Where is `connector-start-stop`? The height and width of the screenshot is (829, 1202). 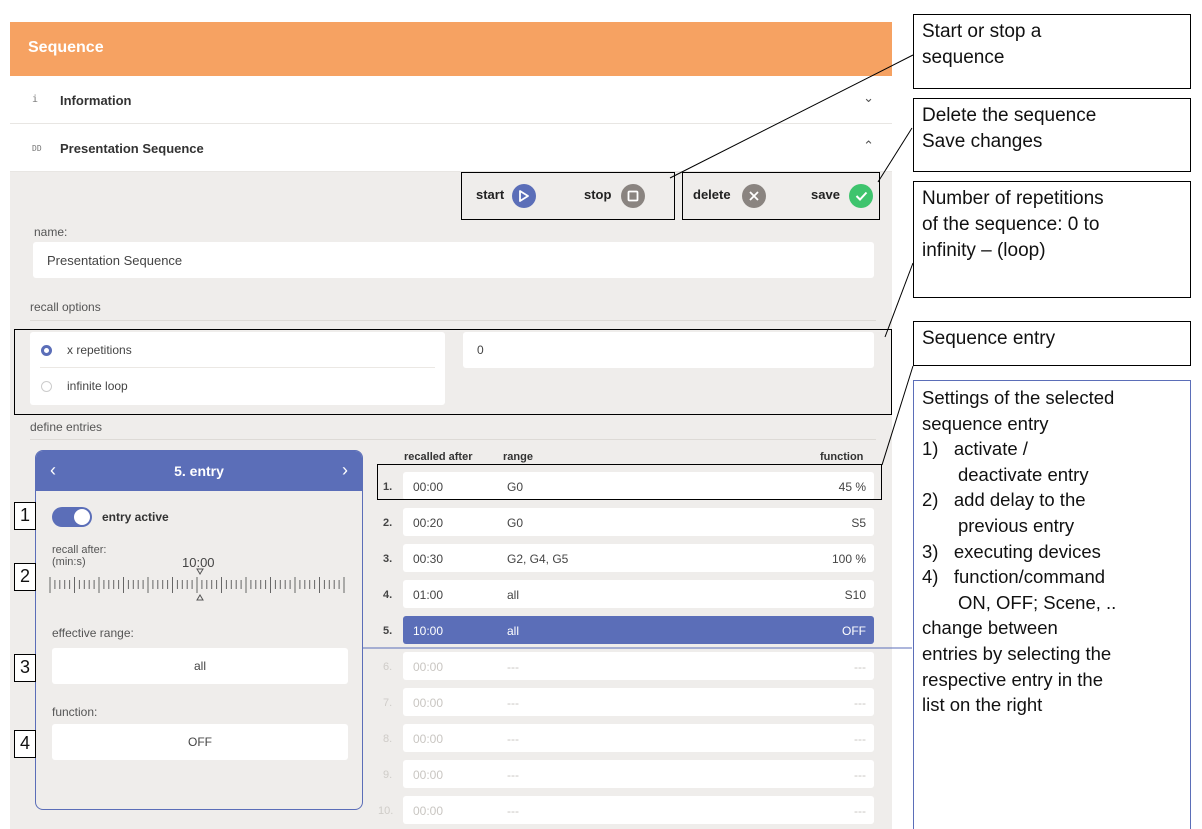 connector-start-stop is located at coordinates (791, 116).